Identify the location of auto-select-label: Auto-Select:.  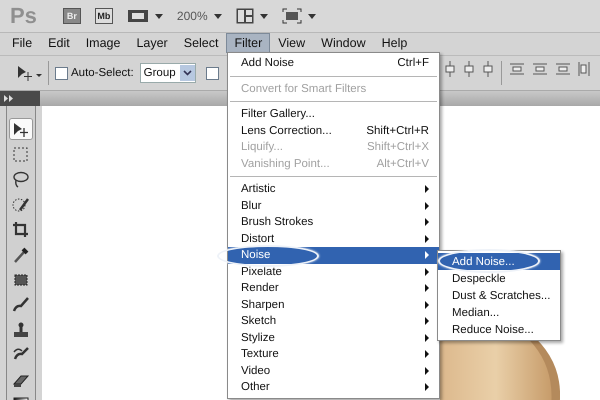
(102, 73).